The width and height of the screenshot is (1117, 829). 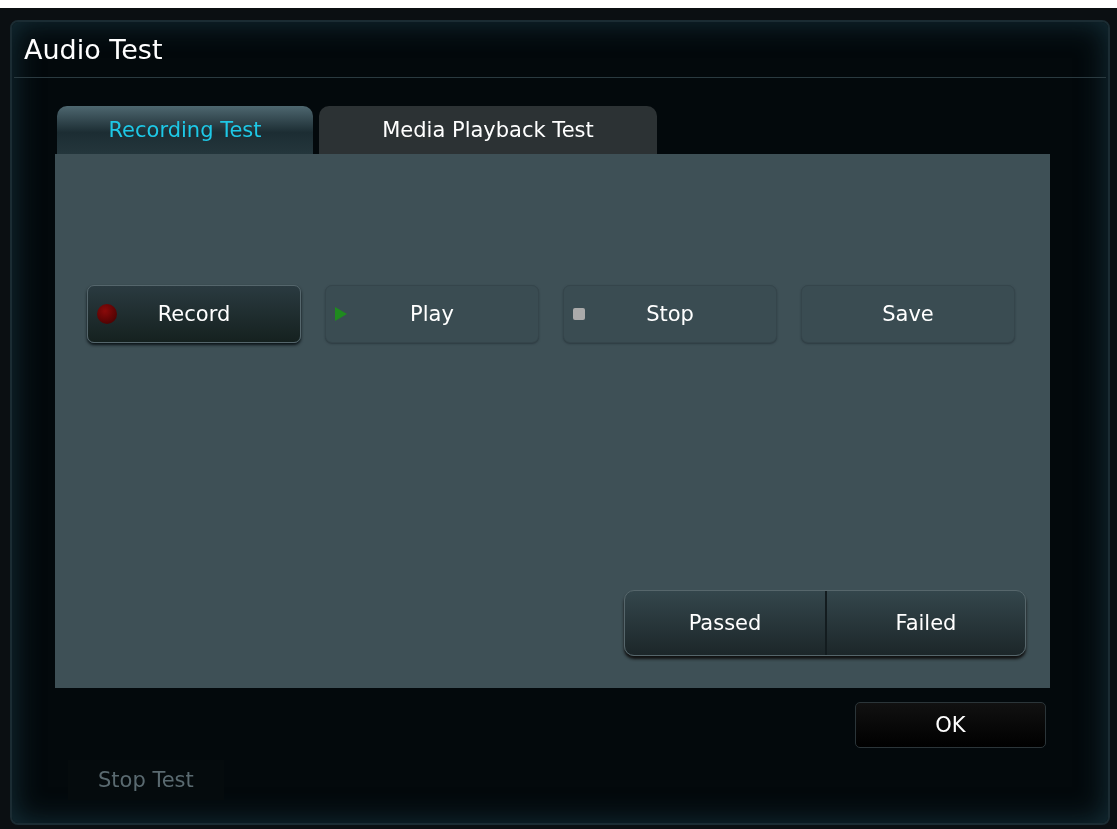 I want to click on control-button: Stop, so click(x=670, y=314).